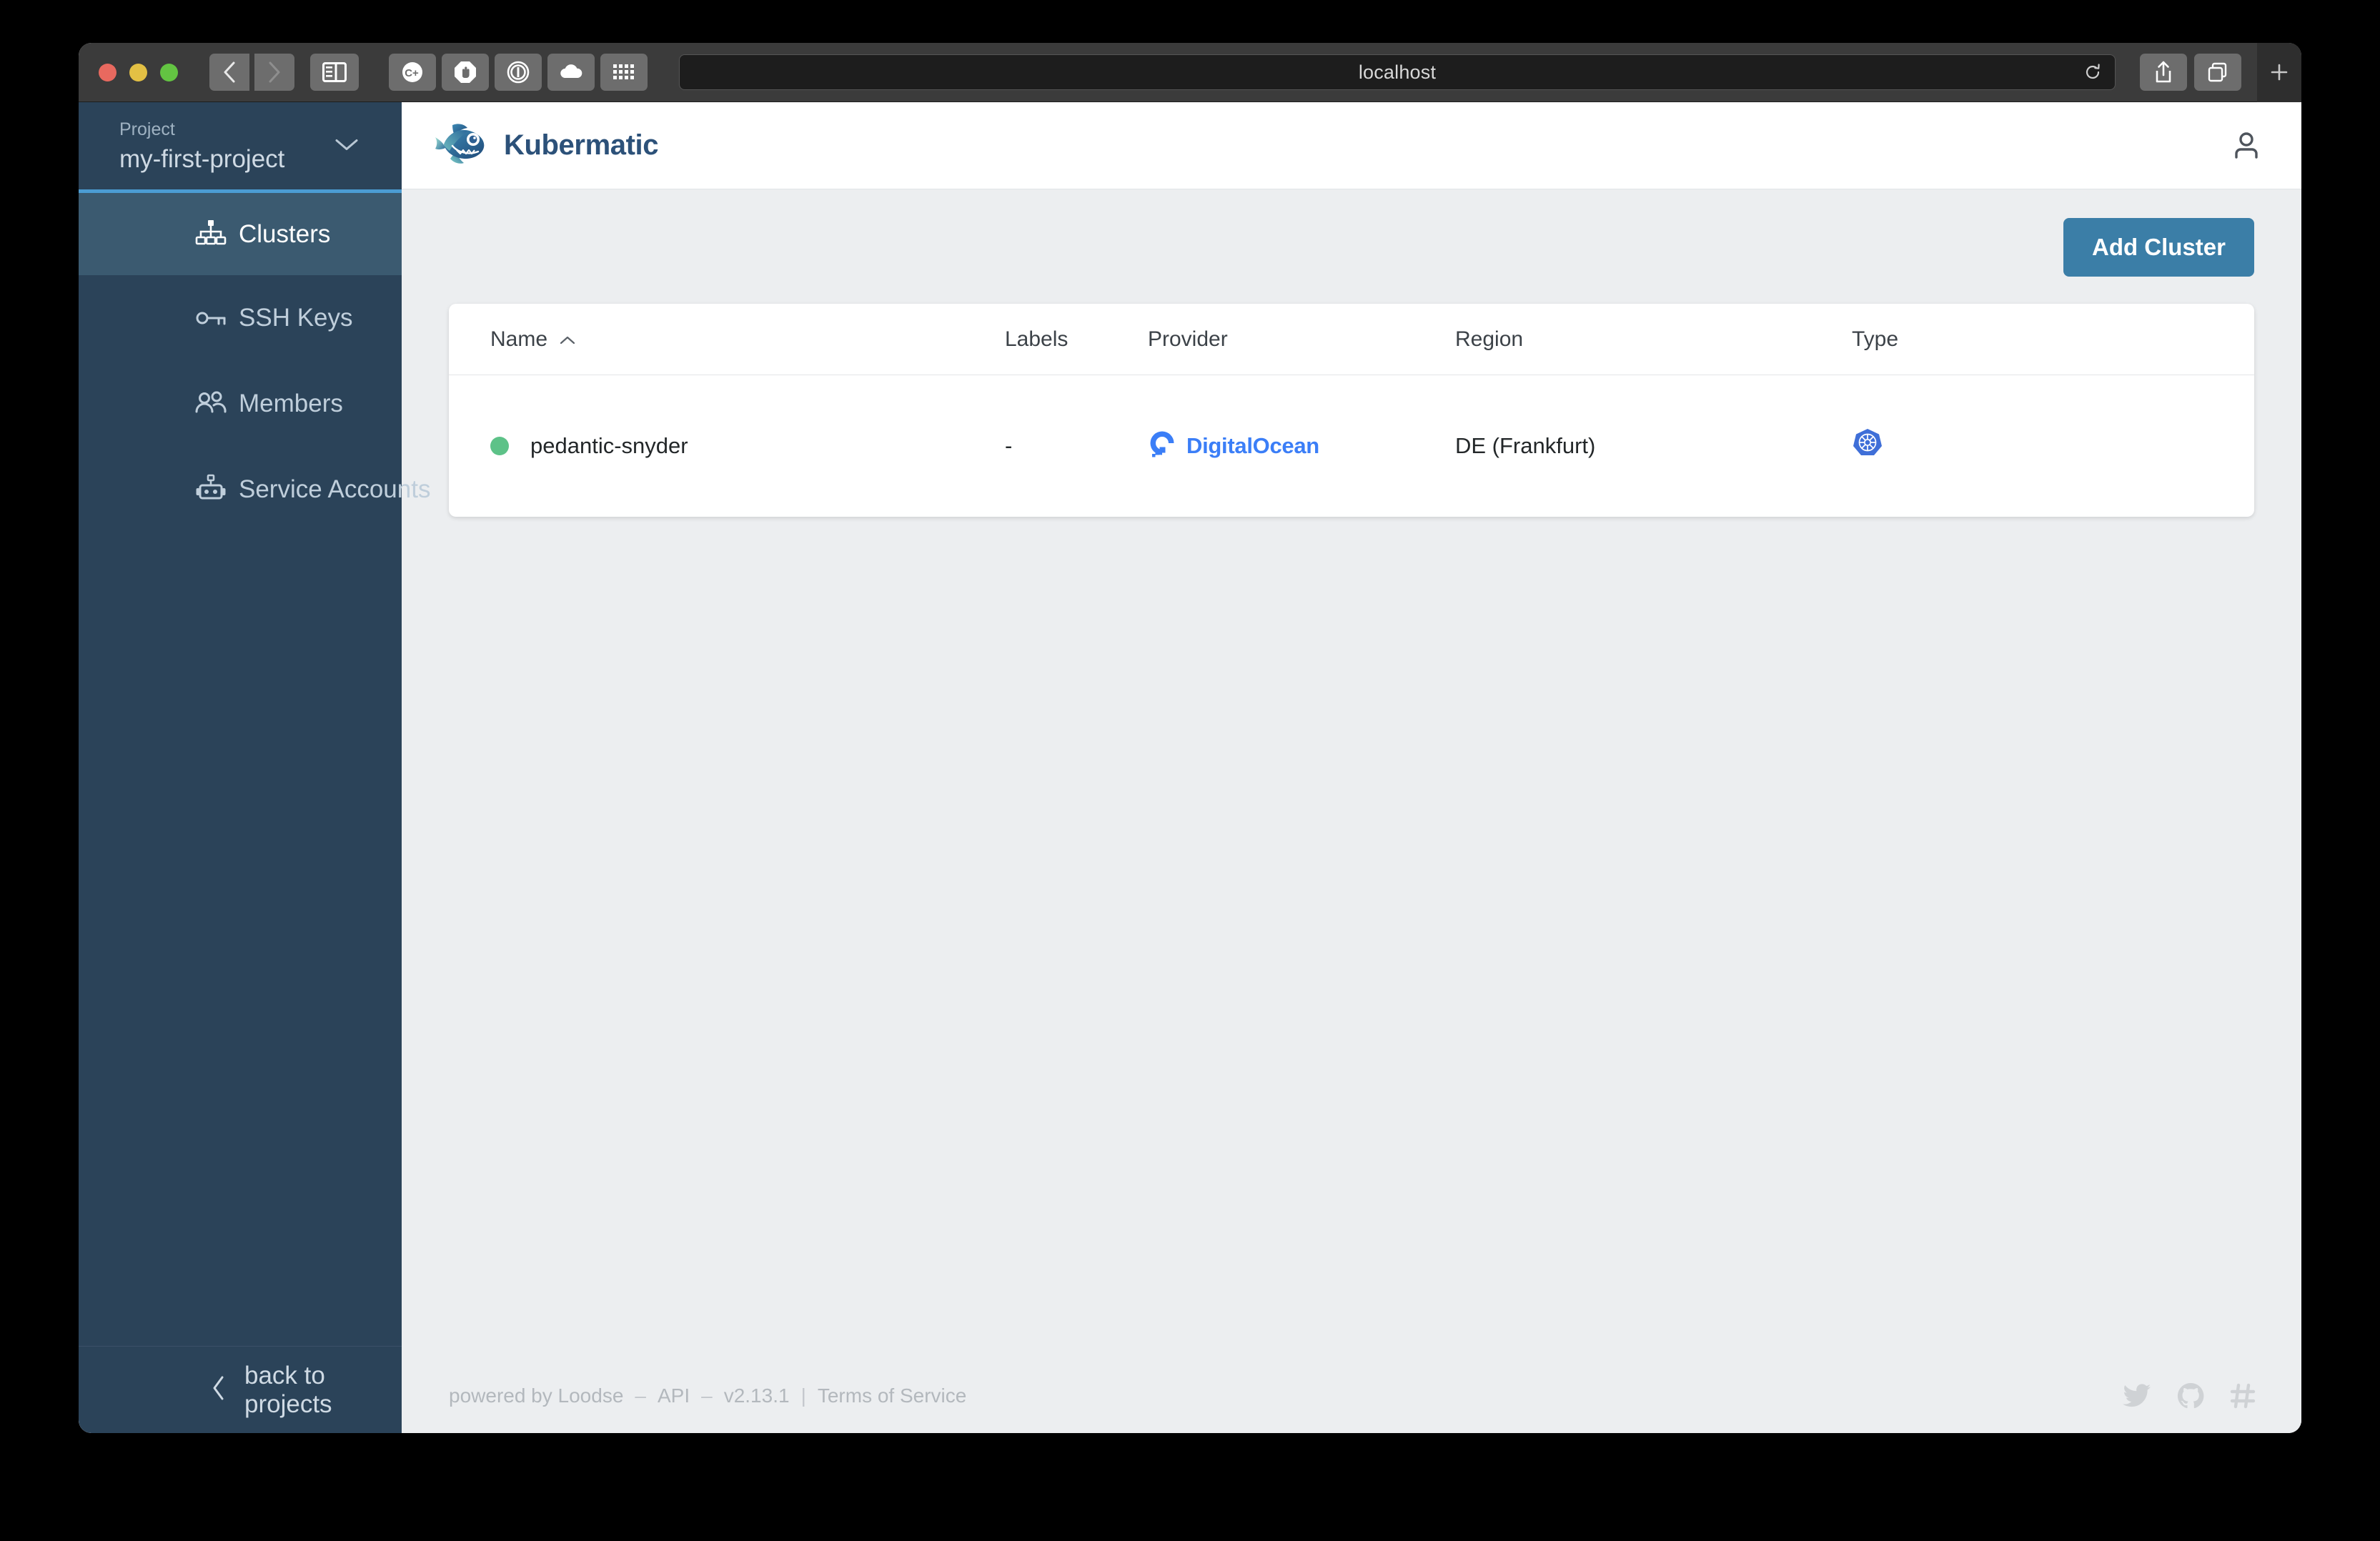 The height and width of the screenshot is (1541, 2380). I want to click on apps-grid-icon, so click(624, 72).